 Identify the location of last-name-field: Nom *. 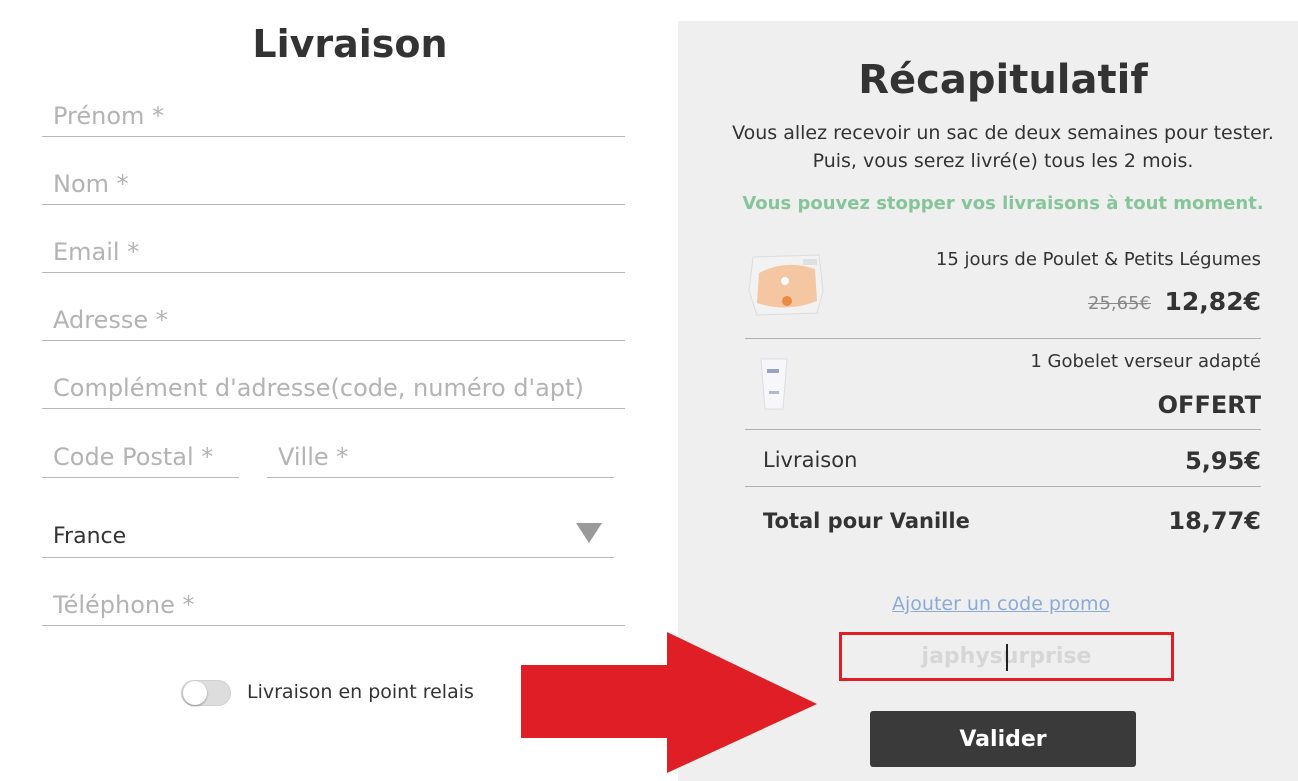
(333, 179).